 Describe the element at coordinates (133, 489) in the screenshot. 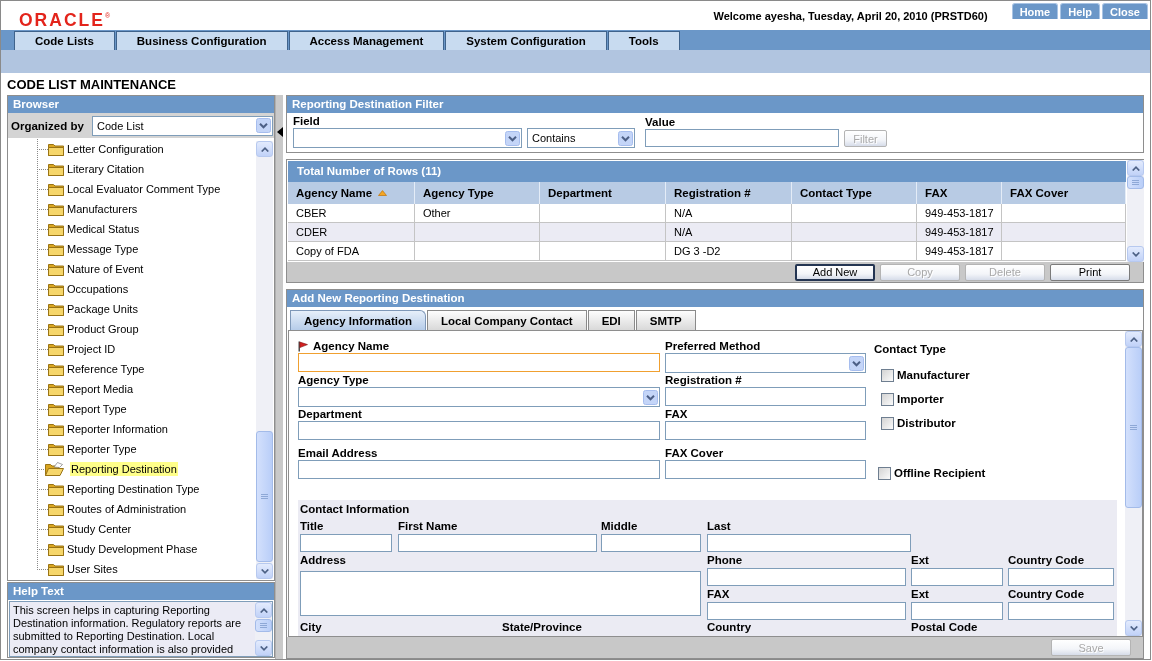

I see `tree-item: Reporting Destination Type` at that location.